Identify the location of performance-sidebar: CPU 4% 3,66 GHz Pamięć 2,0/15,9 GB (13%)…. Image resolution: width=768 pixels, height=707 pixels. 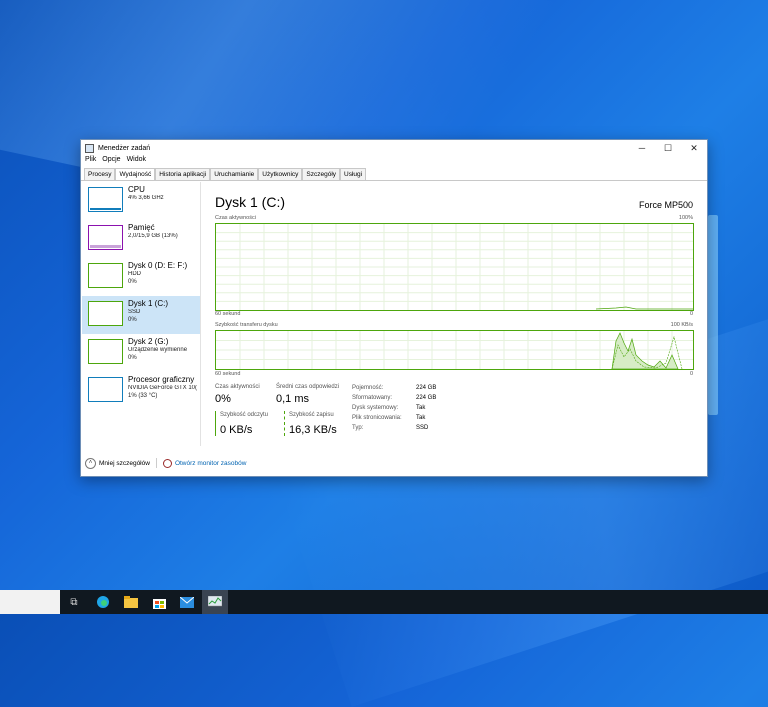
(141, 314).